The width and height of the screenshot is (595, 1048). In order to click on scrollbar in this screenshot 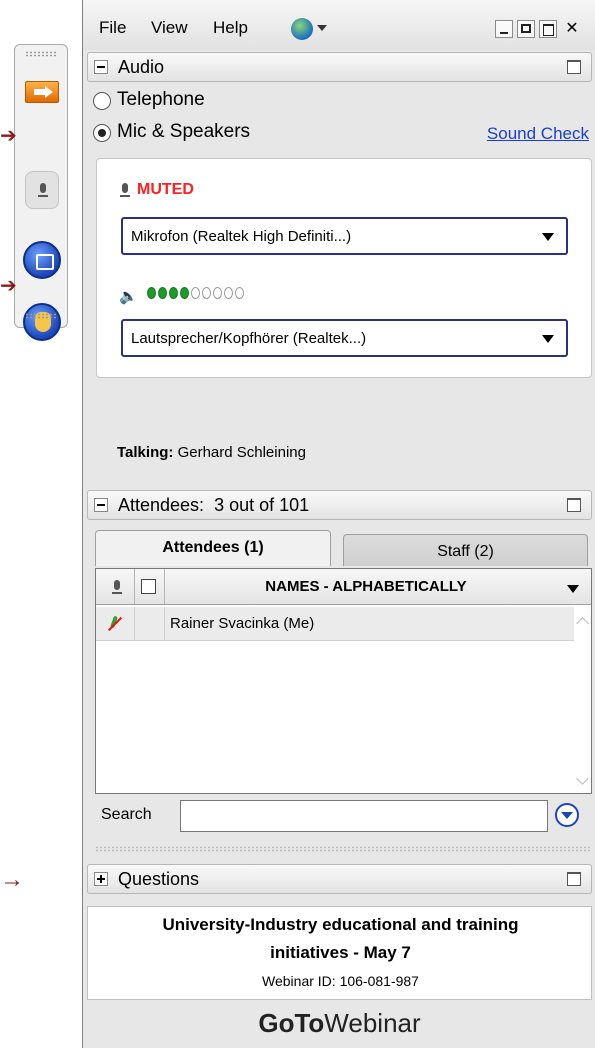, I will do `click(582, 700)`.